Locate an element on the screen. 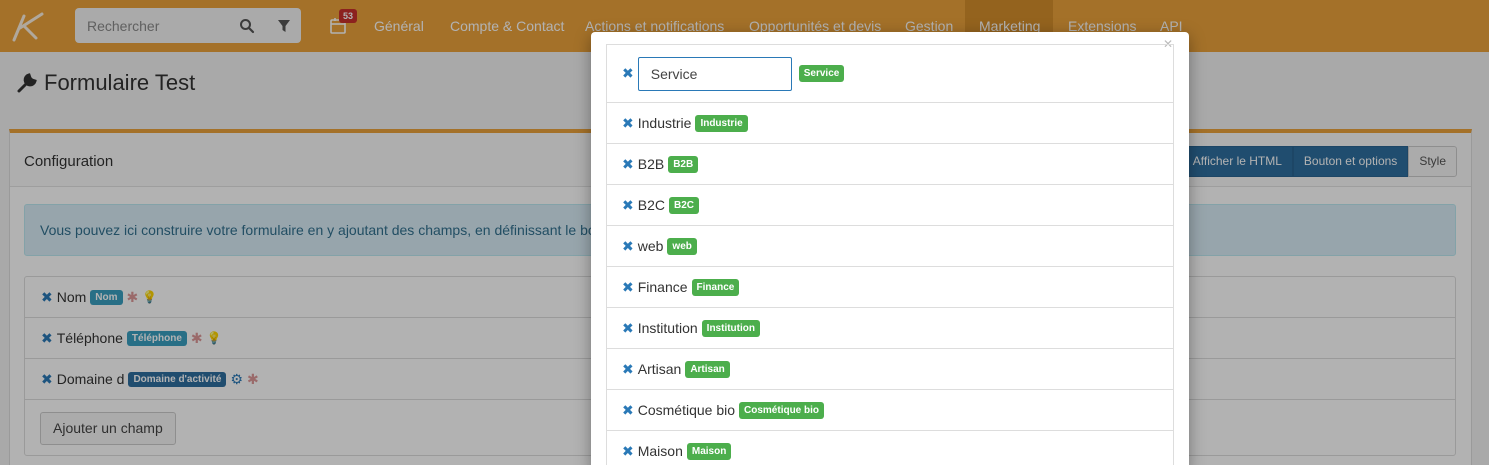 Image resolution: width=1489 pixels, height=465 pixels. option-tag: Artisan is located at coordinates (707, 369).